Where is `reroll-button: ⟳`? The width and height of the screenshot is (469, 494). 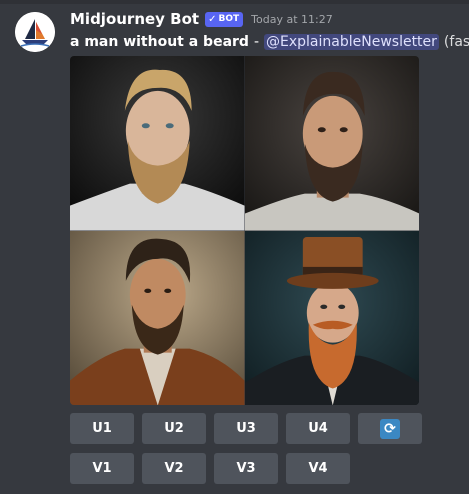 reroll-button: ⟳ is located at coordinates (390, 428).